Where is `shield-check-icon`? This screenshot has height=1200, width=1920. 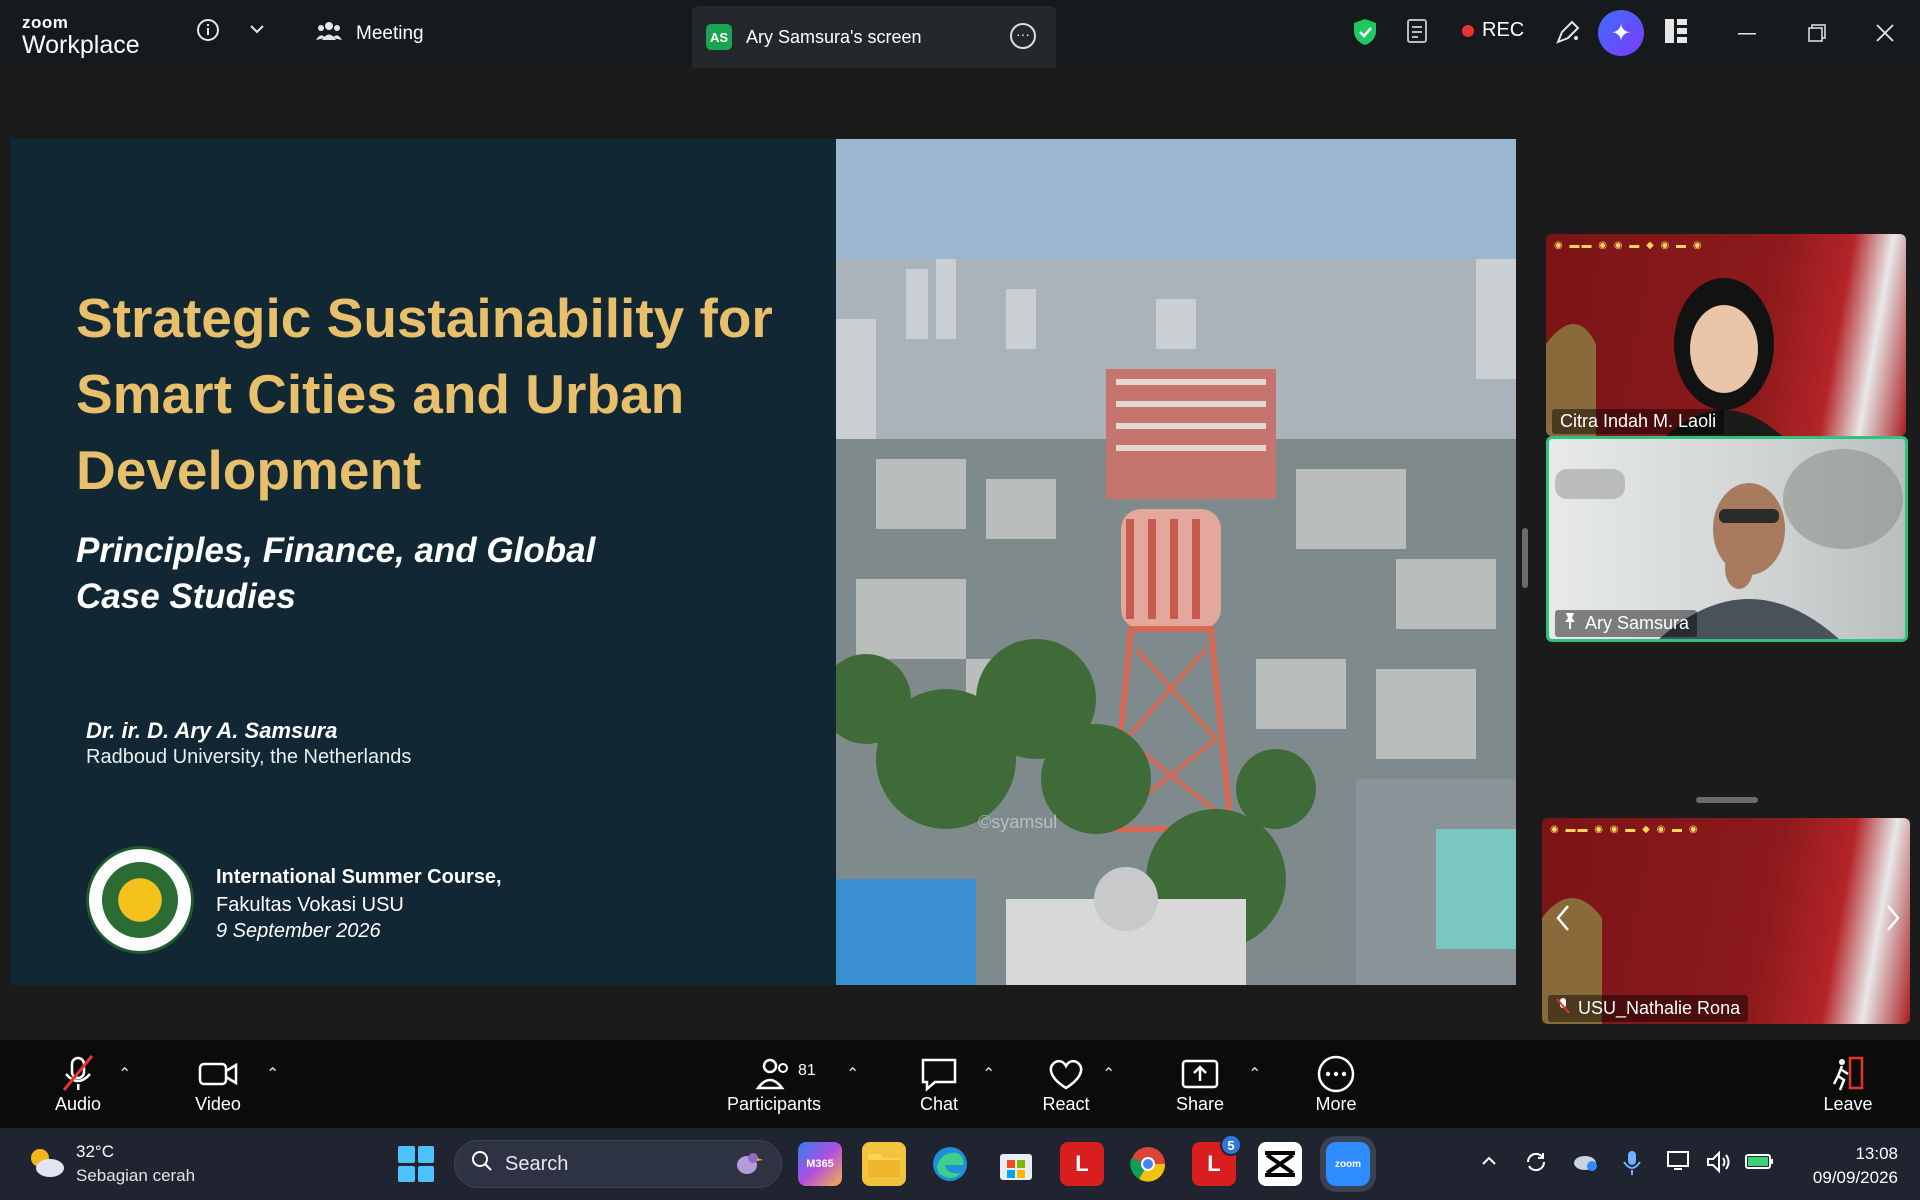
shield-check-icon is located at coordinates (1365, 35).